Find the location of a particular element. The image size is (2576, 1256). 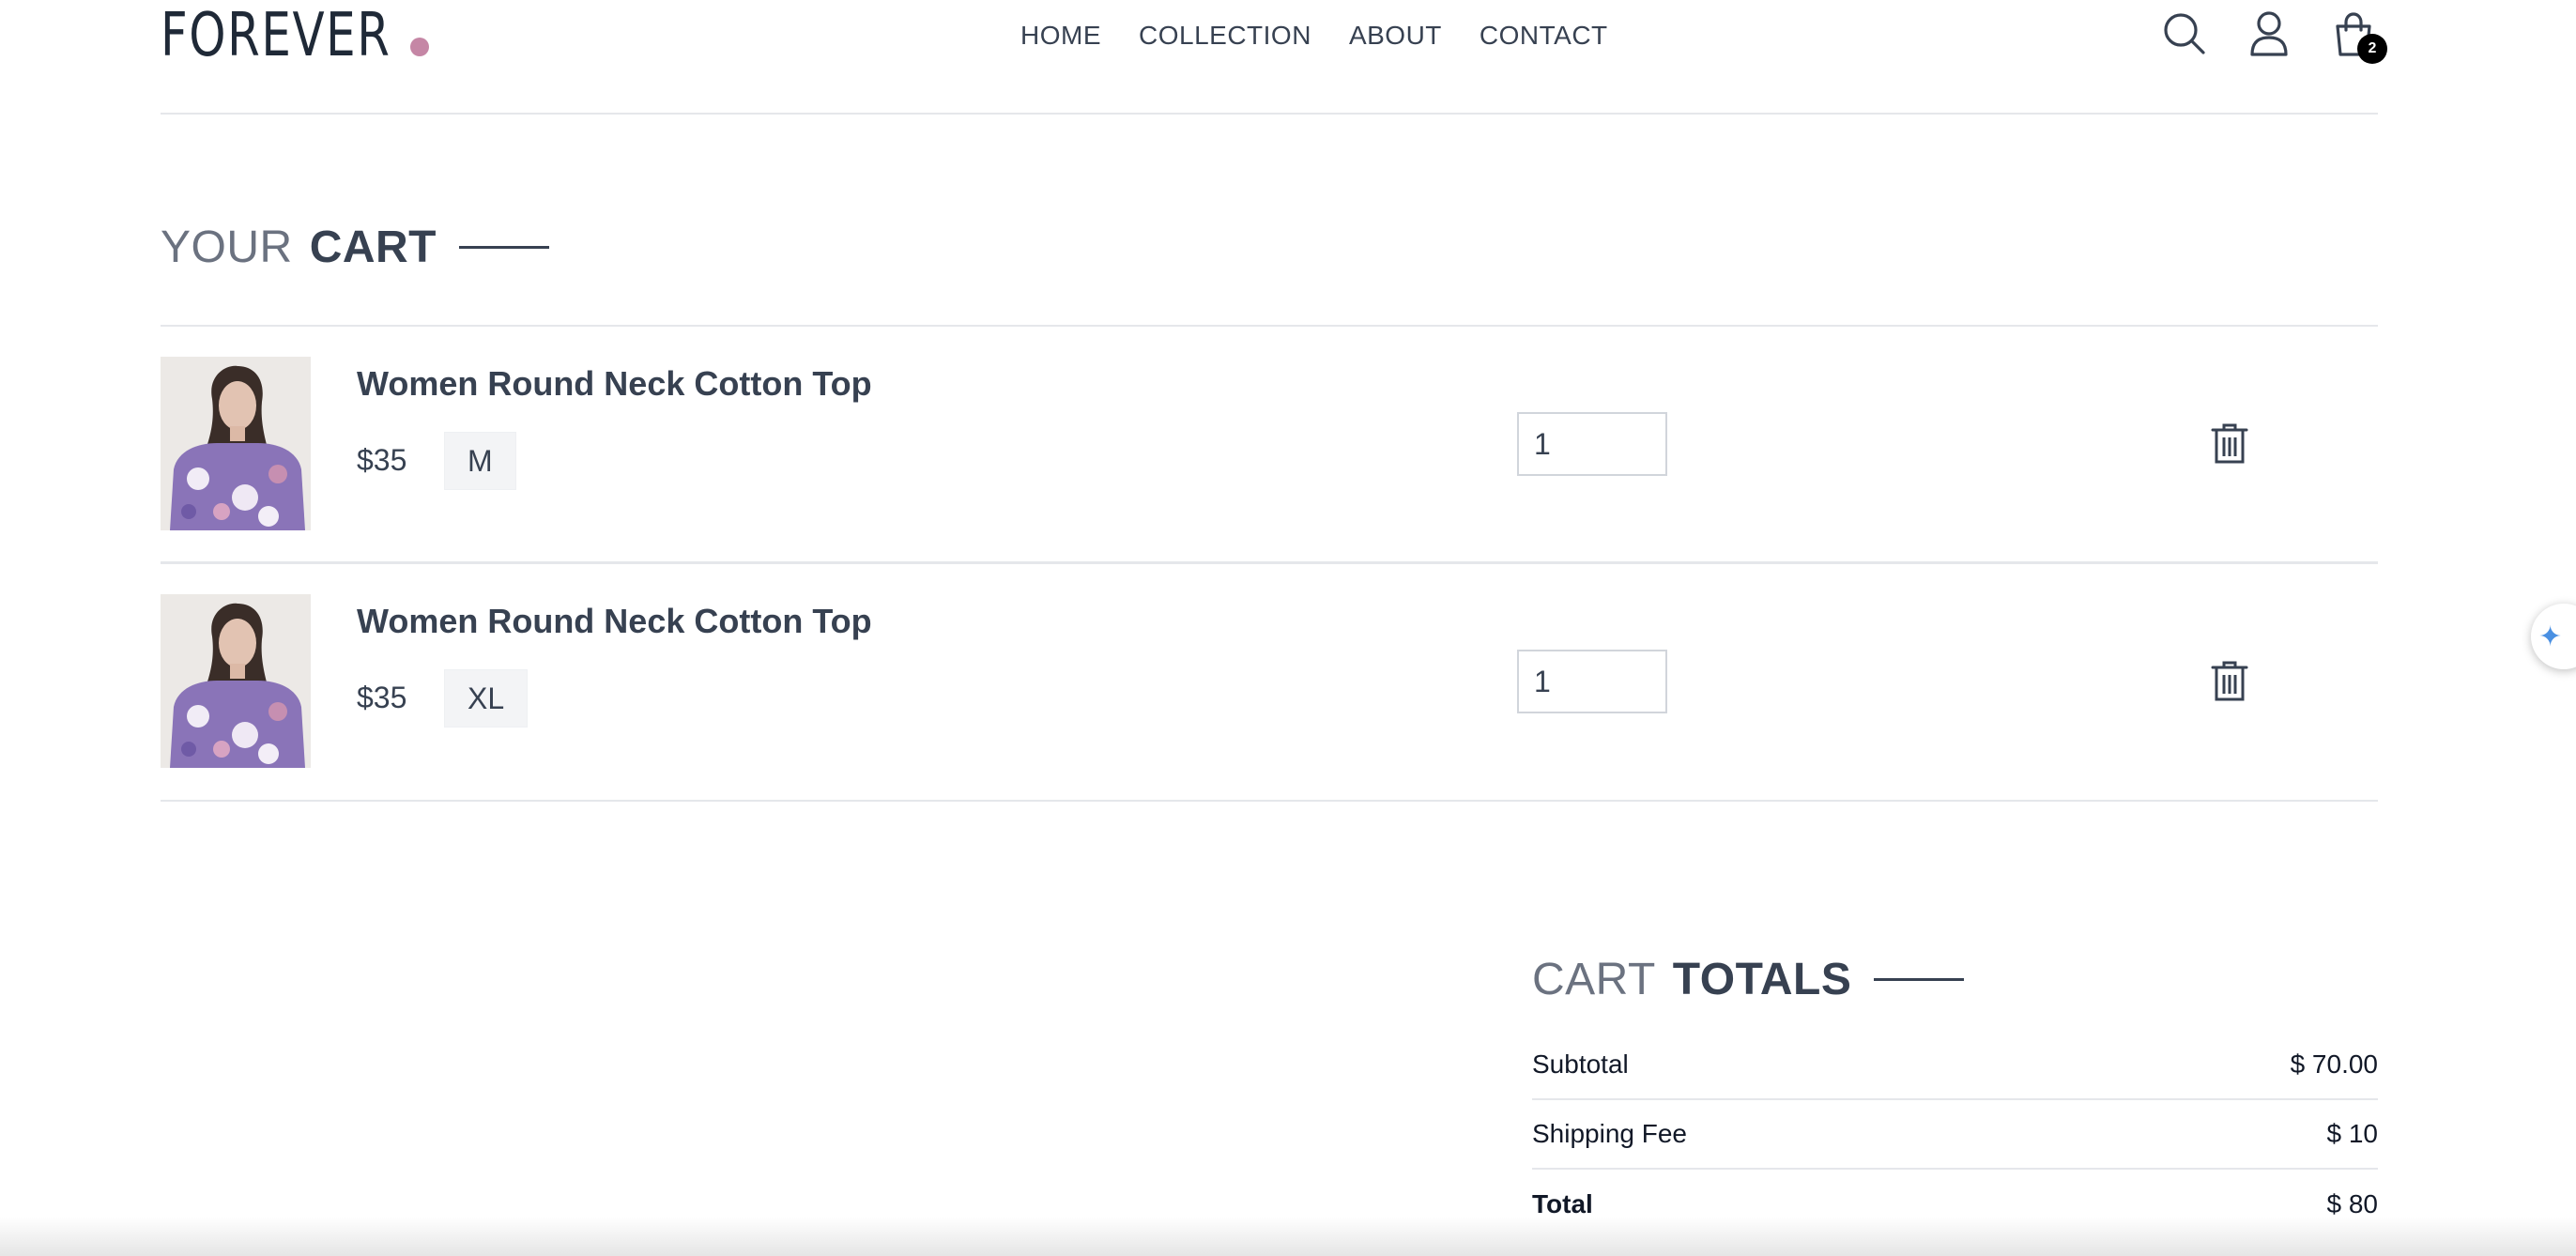

totals-row-shipping: Shipping Fee $ 10 is located at coordinates (1955, 1135).